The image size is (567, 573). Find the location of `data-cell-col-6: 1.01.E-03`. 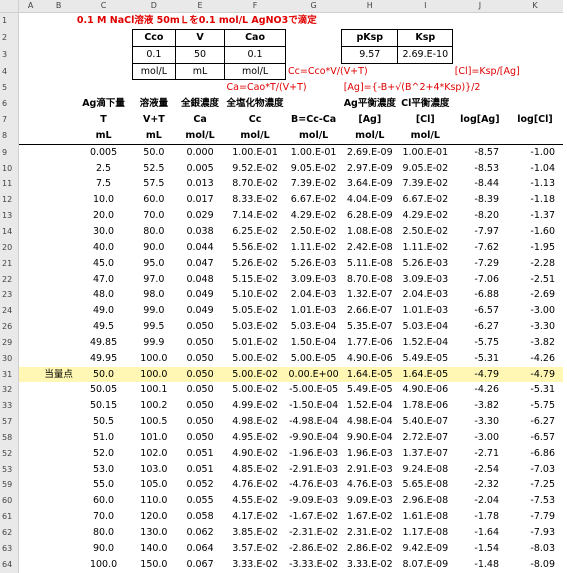

data-cell-col-6: 1.01.E-03 is located at coordinates (425, 311).